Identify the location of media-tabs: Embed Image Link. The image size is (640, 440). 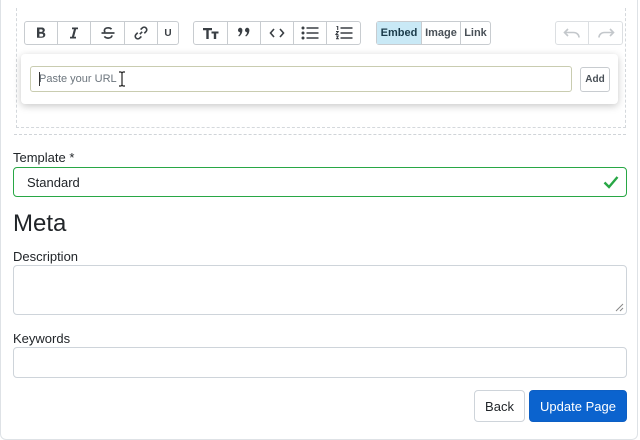
(433, 33).